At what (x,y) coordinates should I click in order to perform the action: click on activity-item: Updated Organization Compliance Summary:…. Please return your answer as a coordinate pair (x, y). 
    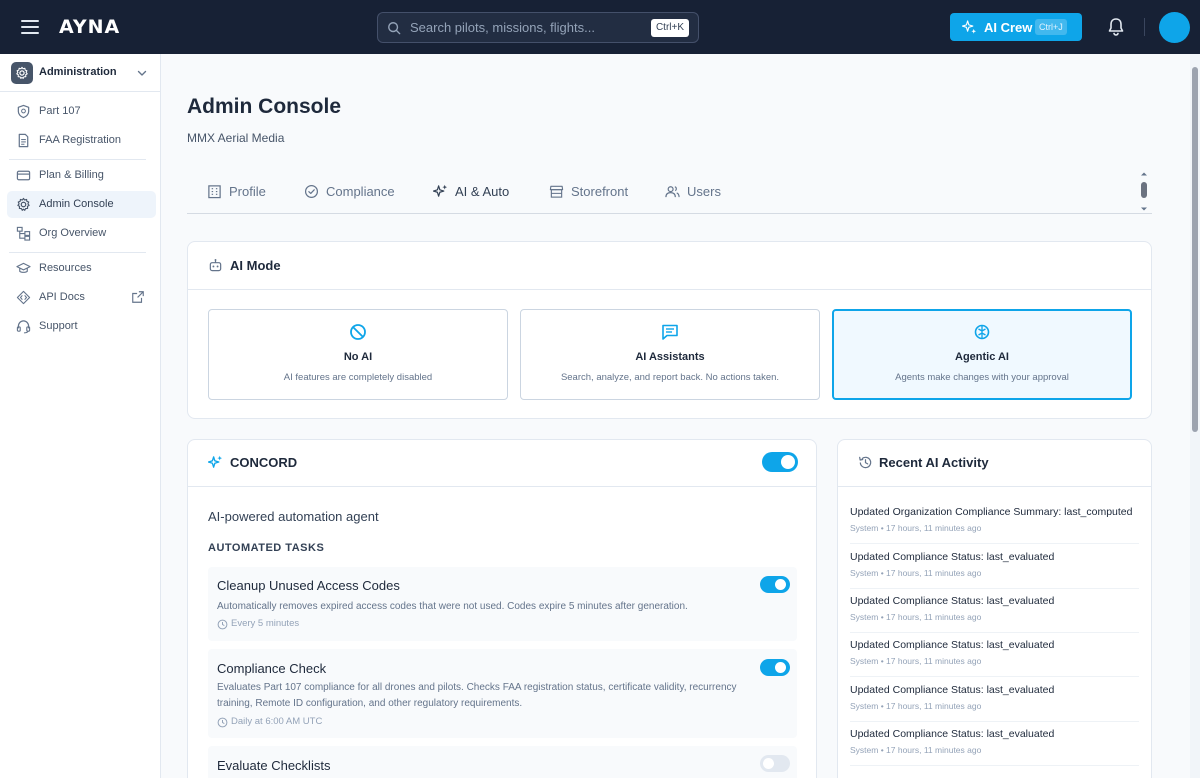
    Looking at the image, I should click on (994, 521).